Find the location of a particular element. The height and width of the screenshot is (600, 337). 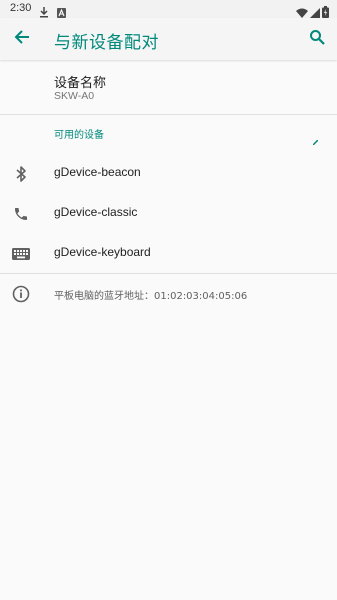

device-label: gDevice-classic is located at coordinates (96, 212).